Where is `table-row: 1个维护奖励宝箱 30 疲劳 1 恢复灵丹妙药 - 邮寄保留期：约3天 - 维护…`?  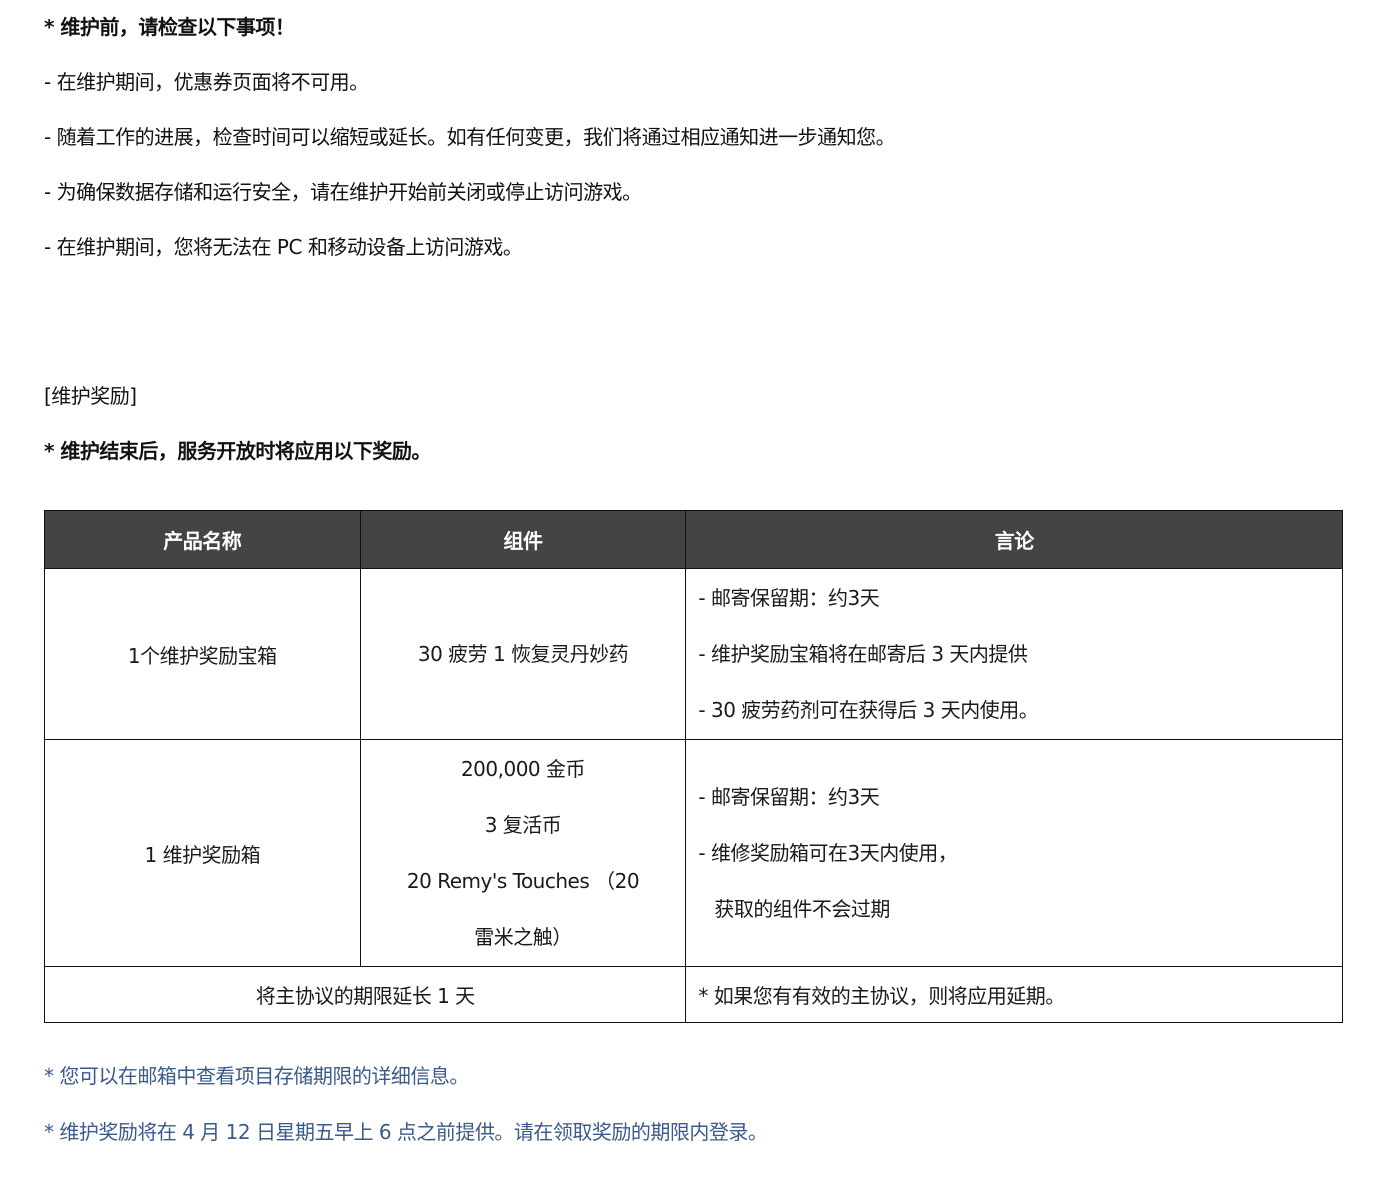
table-row: 1个维护奖励宝箱 30 疲劳 1 恢复灵丹妙药 - 邮寄保留期：约3天 - 维护… is located at coordinates (693, 654).